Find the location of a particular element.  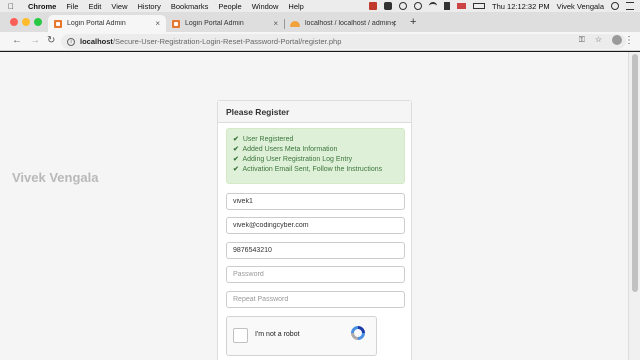

password-field is located at coordinates (315, 274).